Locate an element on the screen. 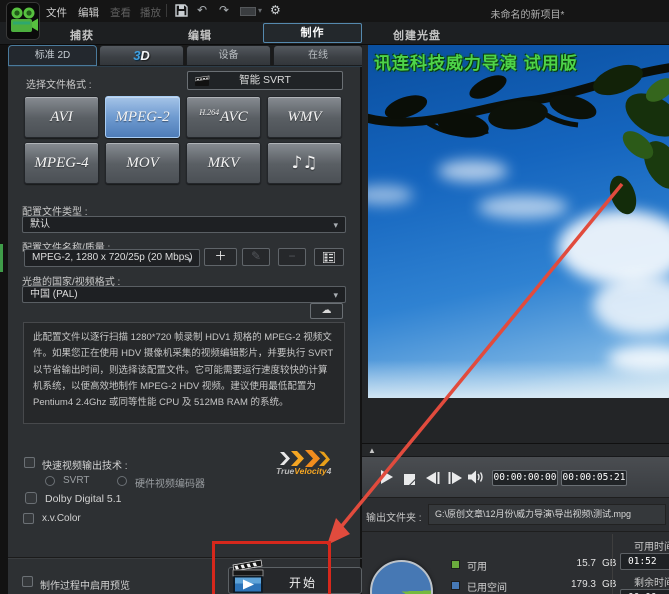 The image size is (669, 594). xvcolor-checkbox is located at coordinates (28, 518).